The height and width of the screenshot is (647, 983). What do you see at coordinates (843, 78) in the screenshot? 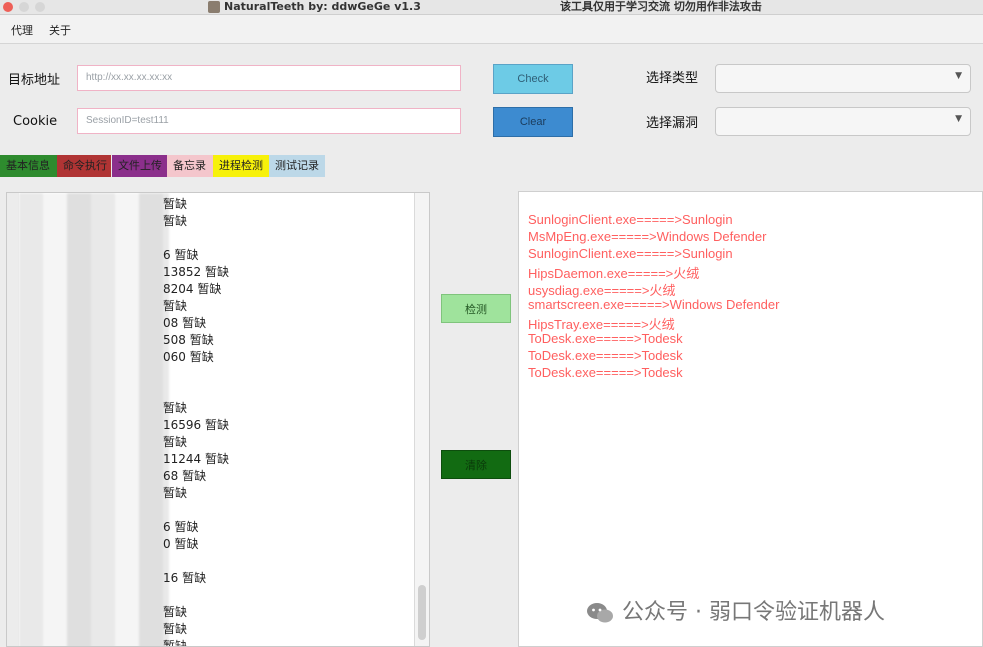
I see `type-select: ▼` at bounding box center [843, 78].